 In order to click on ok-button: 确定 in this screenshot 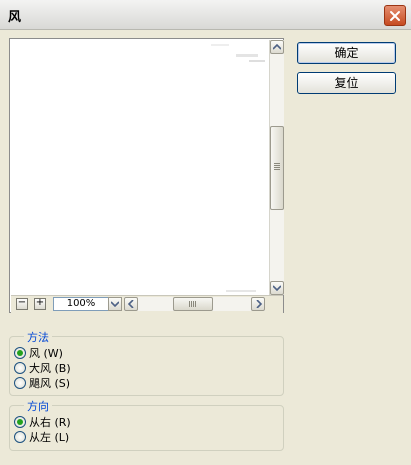, I will do `click(346, 53)`.